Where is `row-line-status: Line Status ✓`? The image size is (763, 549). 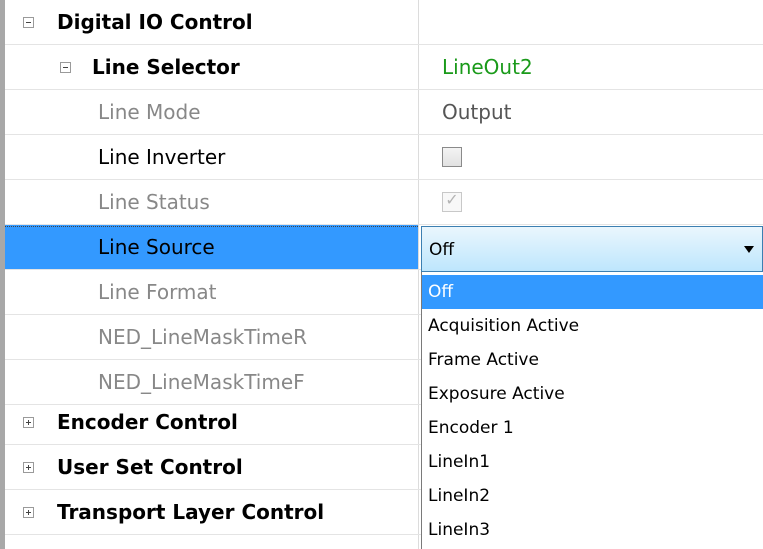 row-line-status: Line Status ✓ is located at coordinates (384, 202).